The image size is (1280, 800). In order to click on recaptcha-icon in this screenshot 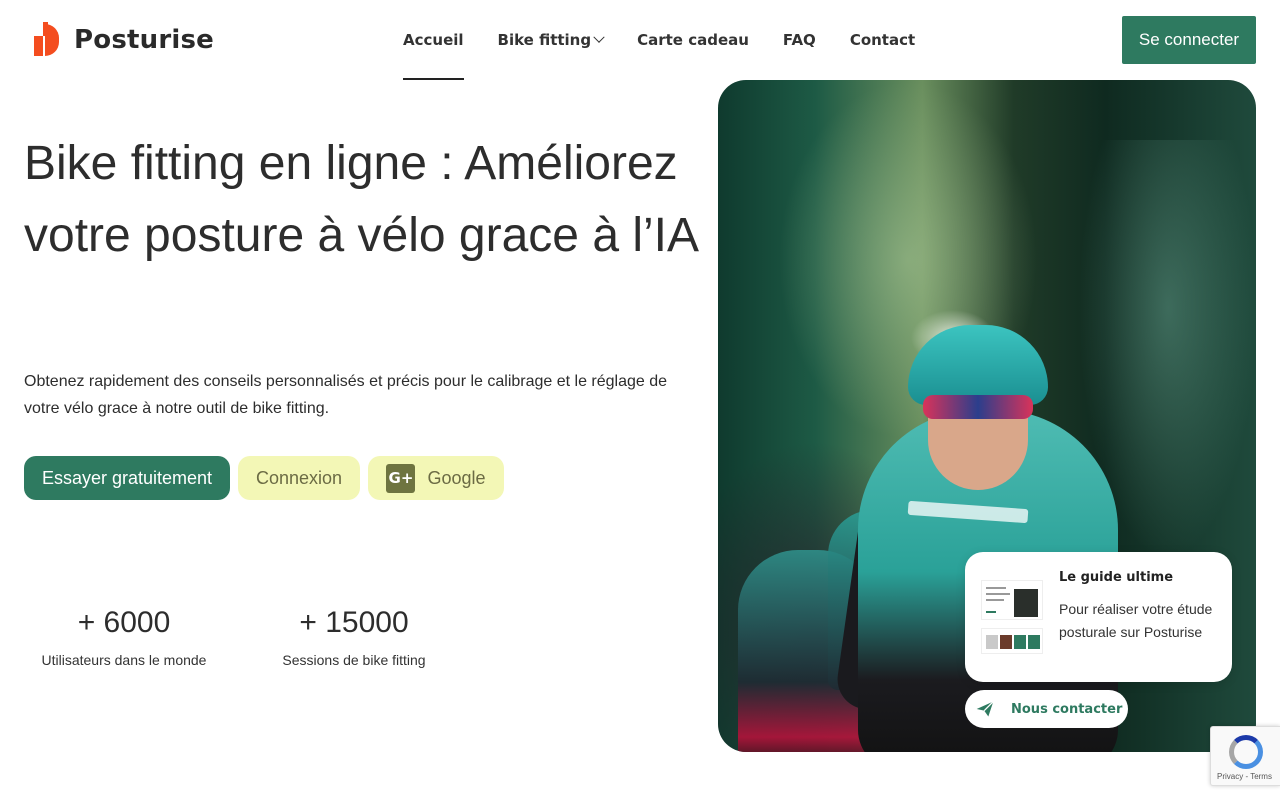, I will do `click(1246, 752)`.